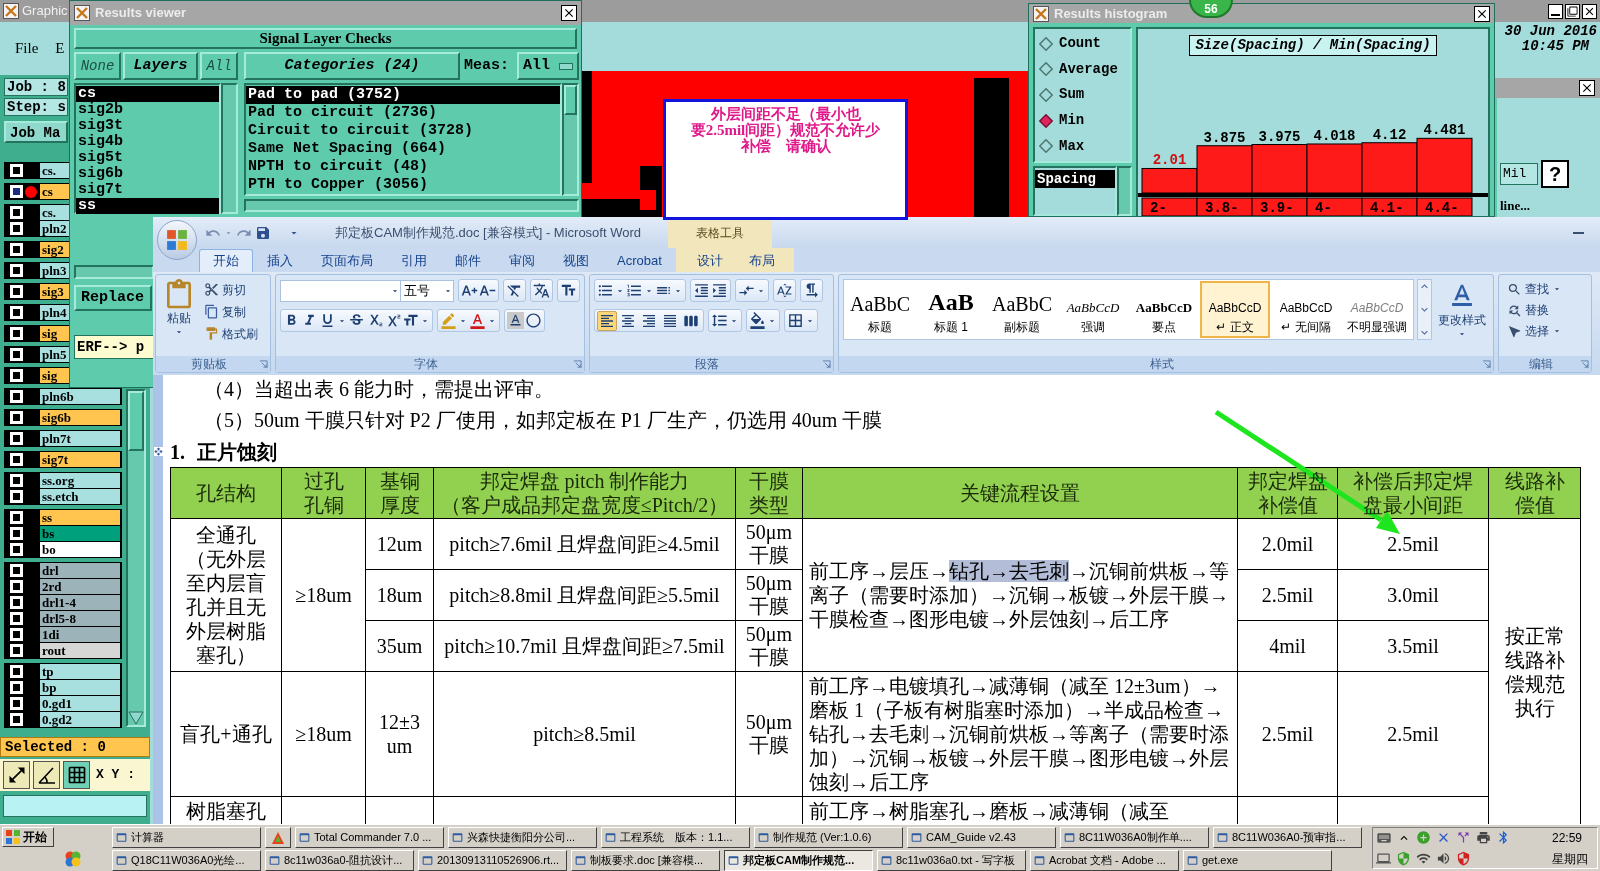  Describe the element at coordinates (403, 95) in the screenshot. I see `list-item: Pad to pad (3752)` at that location.